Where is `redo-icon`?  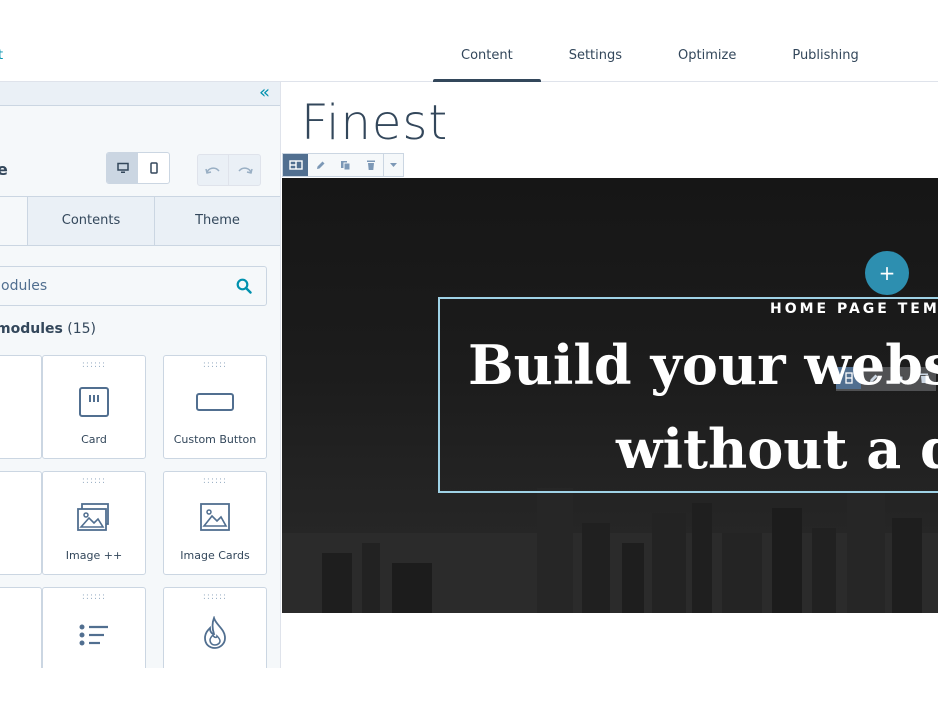 redo-icon is located at coordinates (245, 170).